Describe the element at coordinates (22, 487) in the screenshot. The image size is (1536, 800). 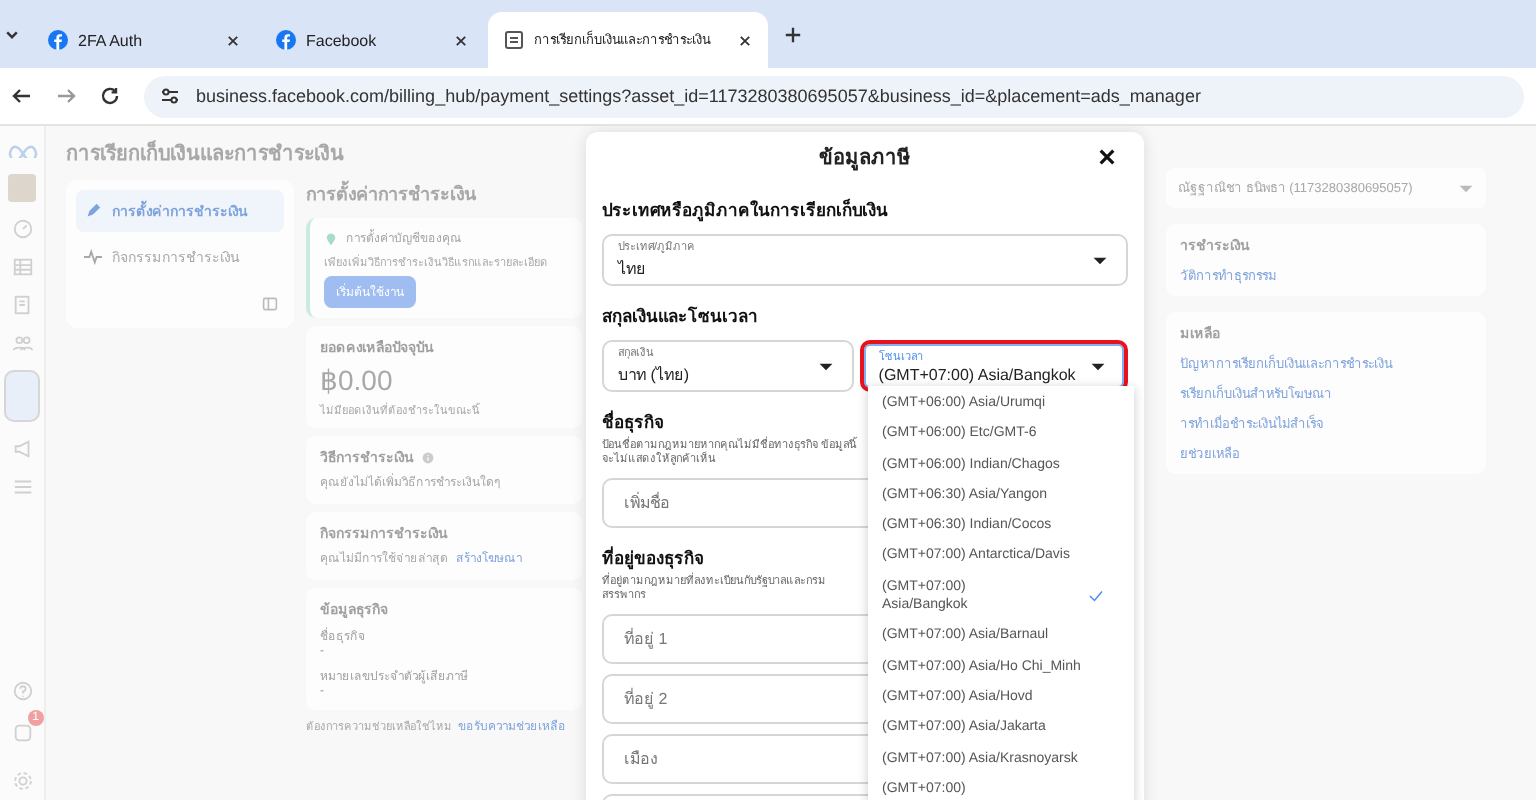
I see `menu-icon` at that location.